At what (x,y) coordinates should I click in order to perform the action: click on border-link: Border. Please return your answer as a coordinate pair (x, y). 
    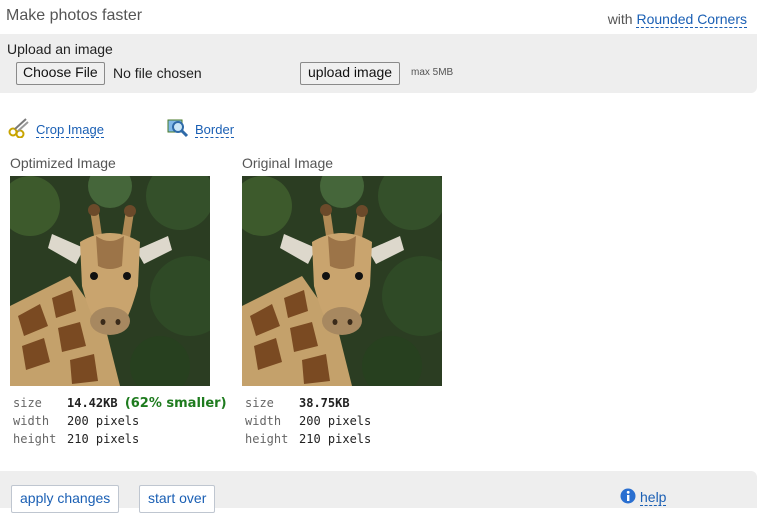
    Looking at the image, I should click on (215, 130).